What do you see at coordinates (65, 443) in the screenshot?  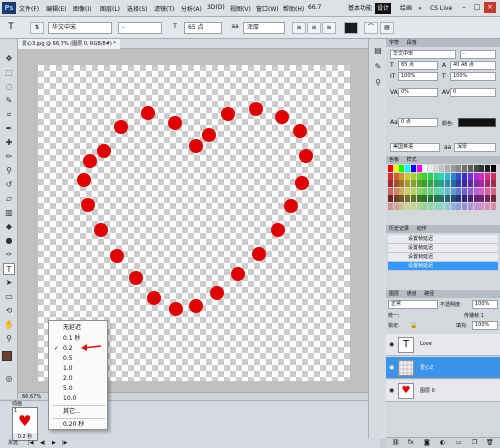 I see `next-frame-icon: |▶` at bounding box center [65, 443].